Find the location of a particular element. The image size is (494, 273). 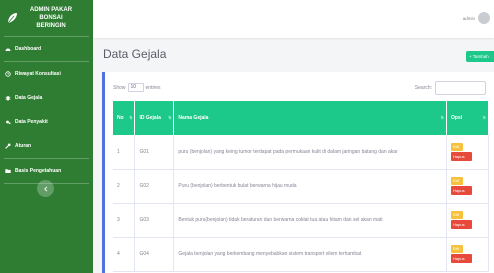

sidebar-item-label: Basis Pengetahuan is located at coordinates (38, 171).